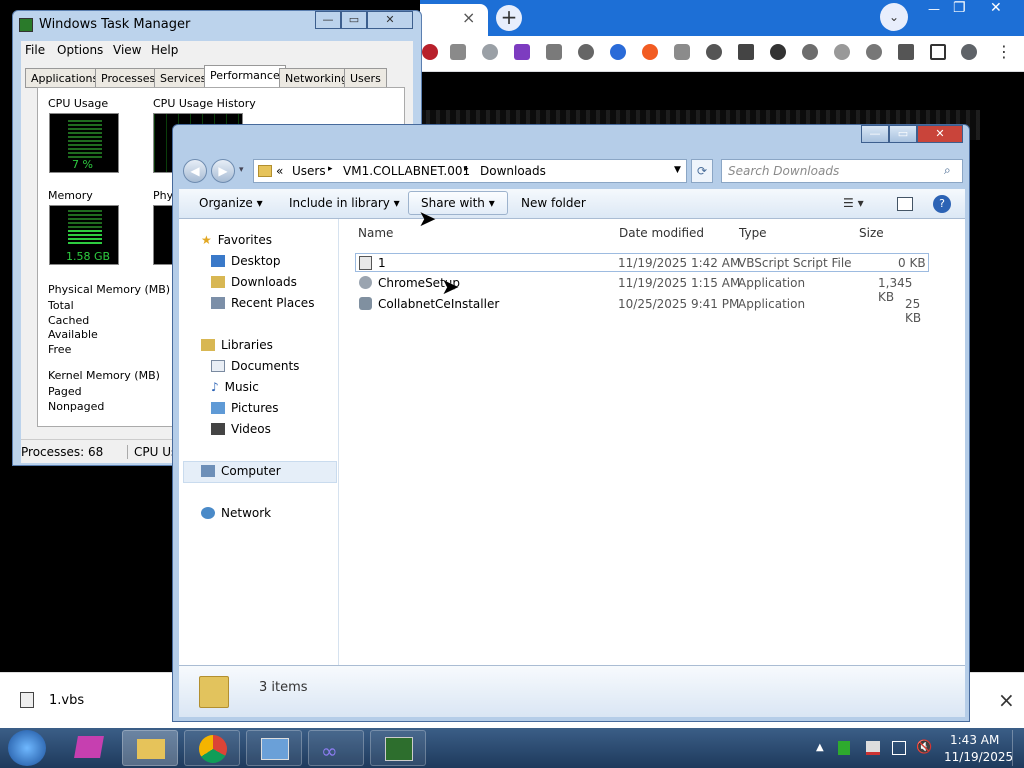 This screenshot has width=1024, height=768. I want to click on phys-available-label: Available, so click(73, 334).